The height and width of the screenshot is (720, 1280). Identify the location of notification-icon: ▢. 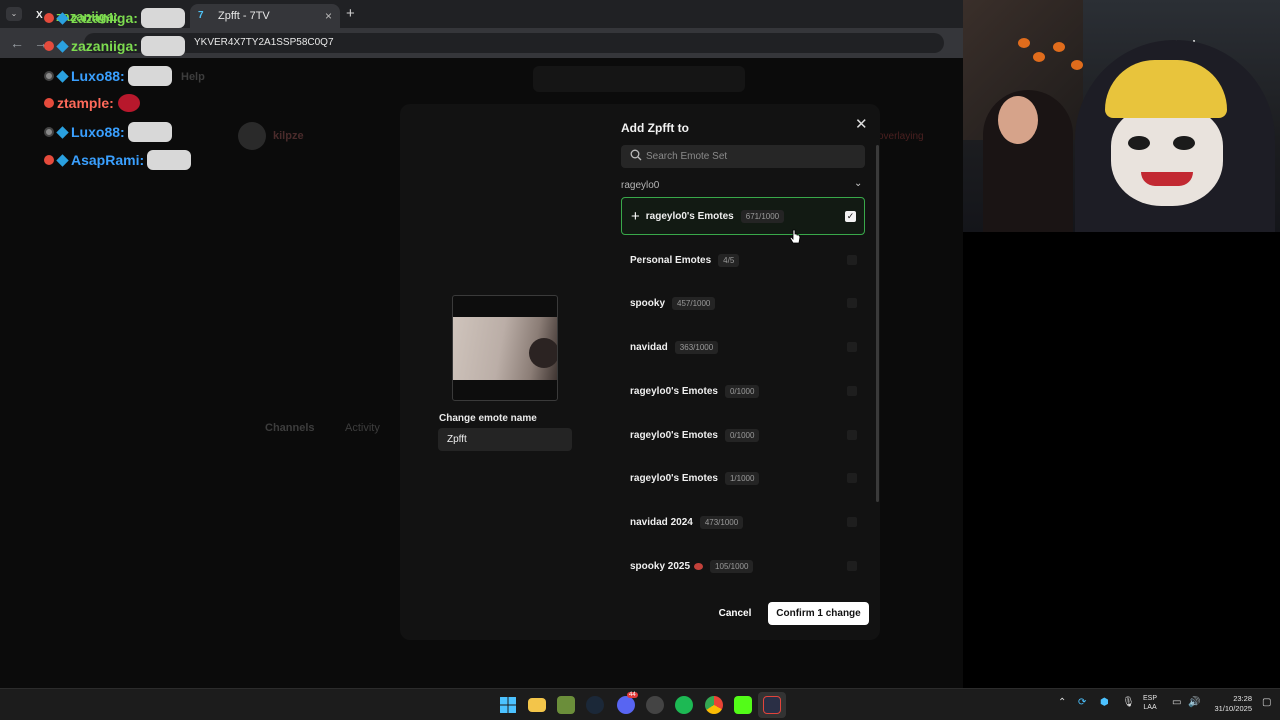
(1266, 702).